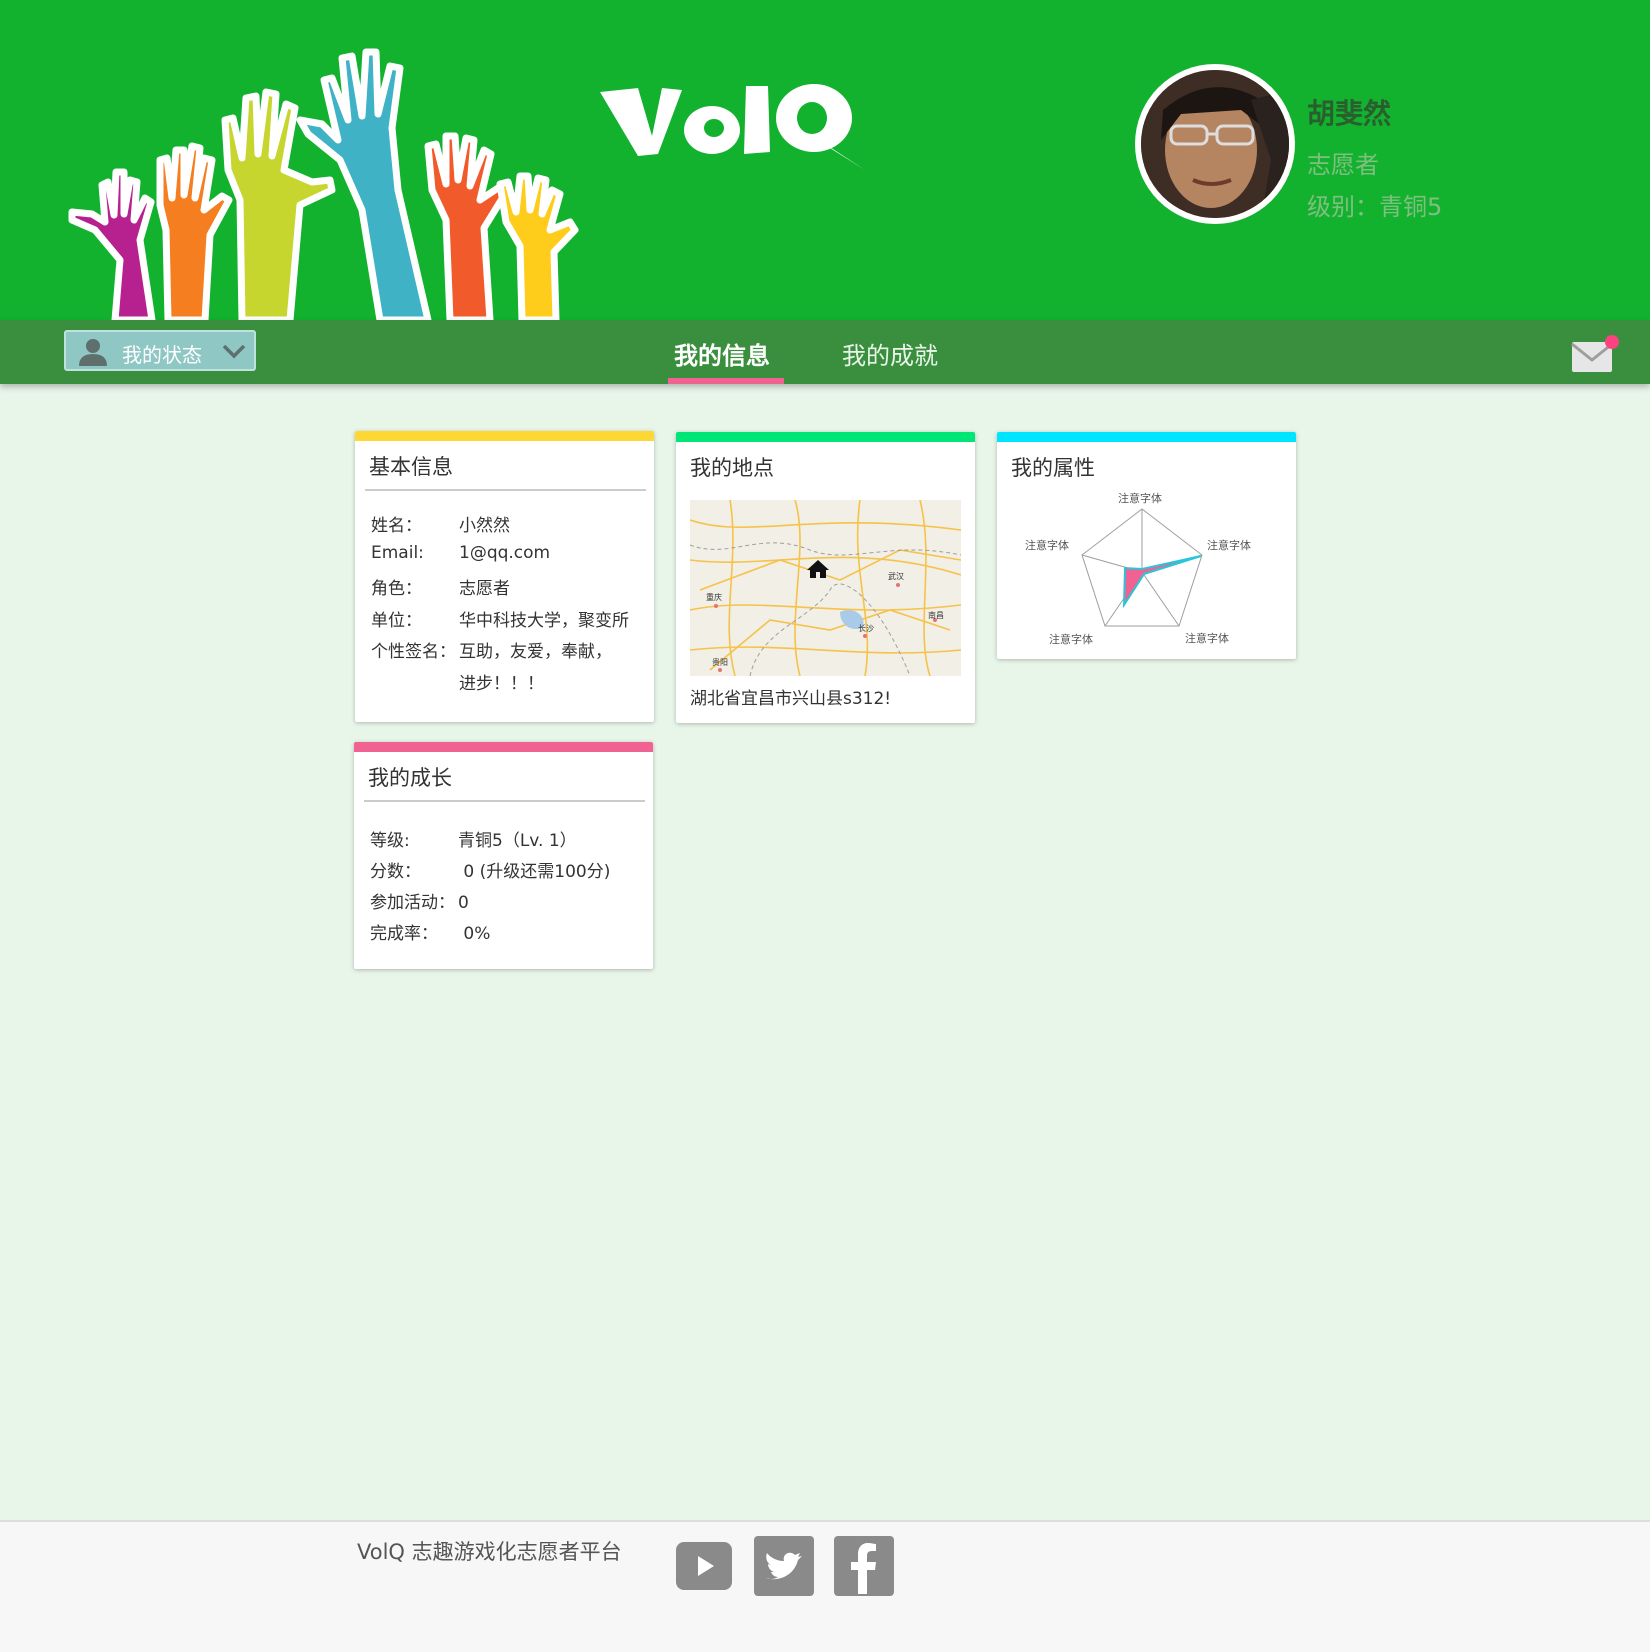  Describe the element at coordinates (896, 576) in the screenshot. I see `map-label: 武汉` at that location.